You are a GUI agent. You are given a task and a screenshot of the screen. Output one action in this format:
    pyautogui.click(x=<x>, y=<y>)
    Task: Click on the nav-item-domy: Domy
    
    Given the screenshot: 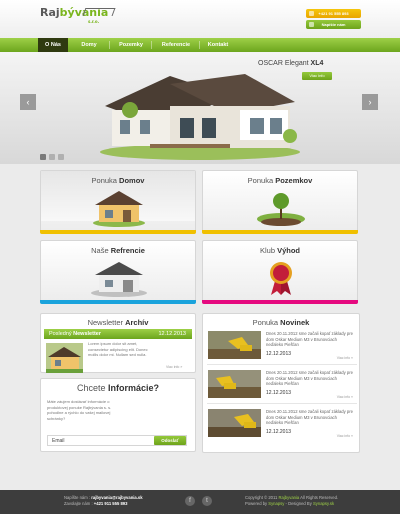 What is the action you would take?
    pyautogui.click(x=89, y=45)
    